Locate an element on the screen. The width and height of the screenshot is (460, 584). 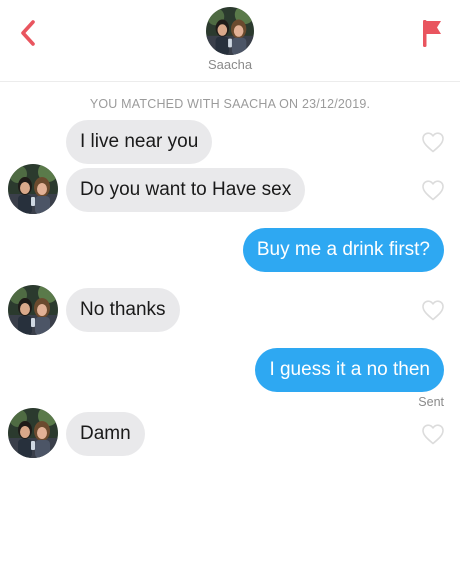
profile-name: Saacha is located at coordinates (230, 64).